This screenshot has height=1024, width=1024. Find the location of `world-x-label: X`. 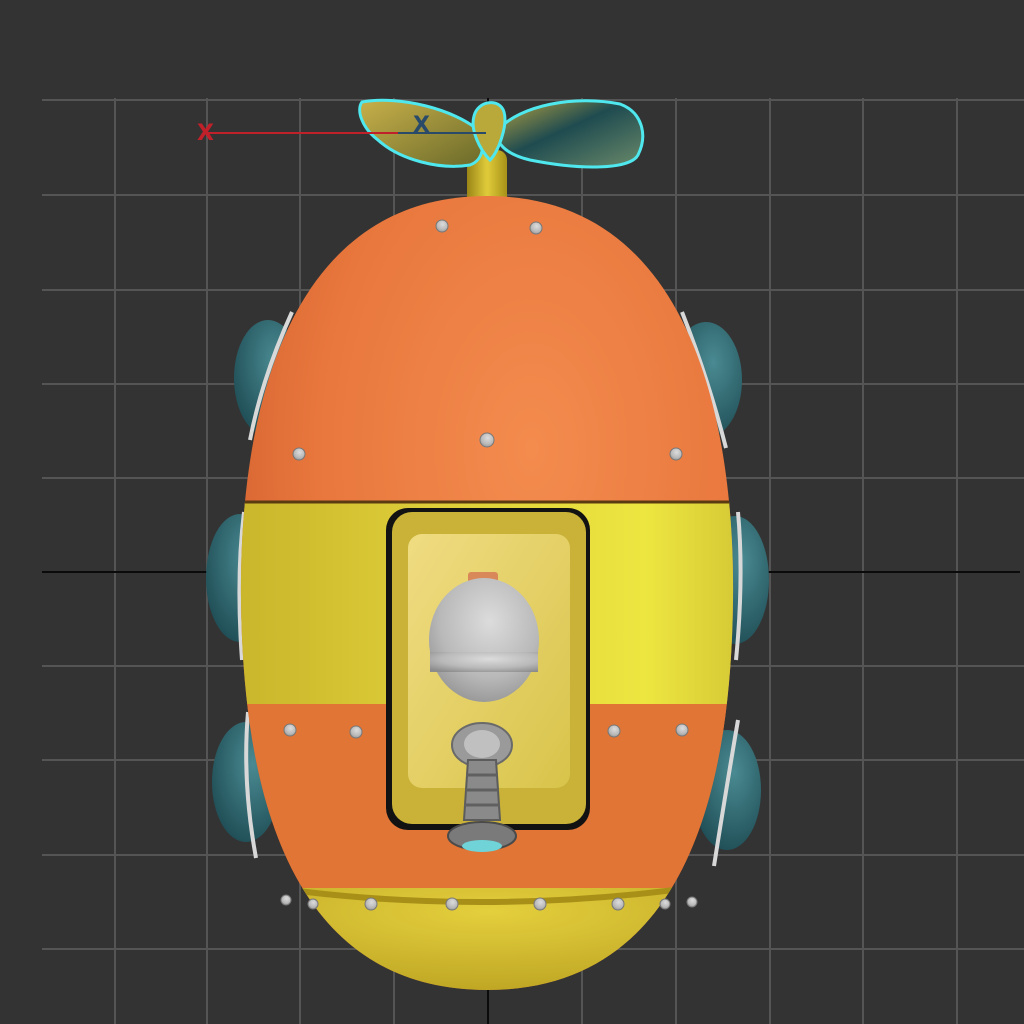

world-x-label: X is located at coordinates (205, 133).